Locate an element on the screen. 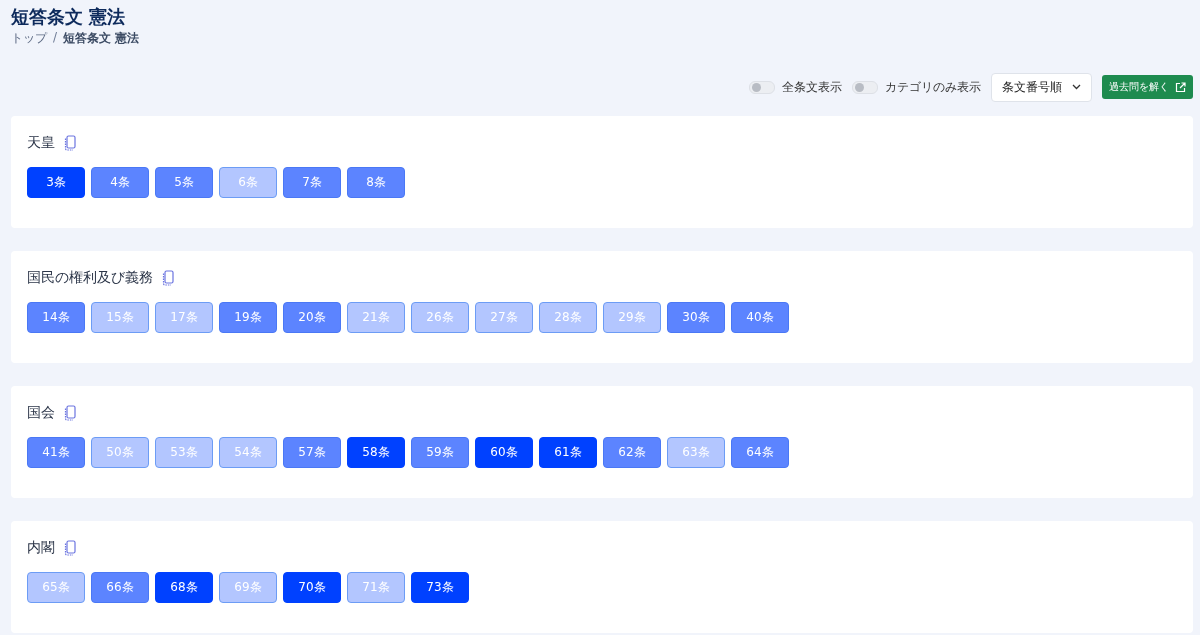  external-link-icon is located at coordinates (1180, 87).